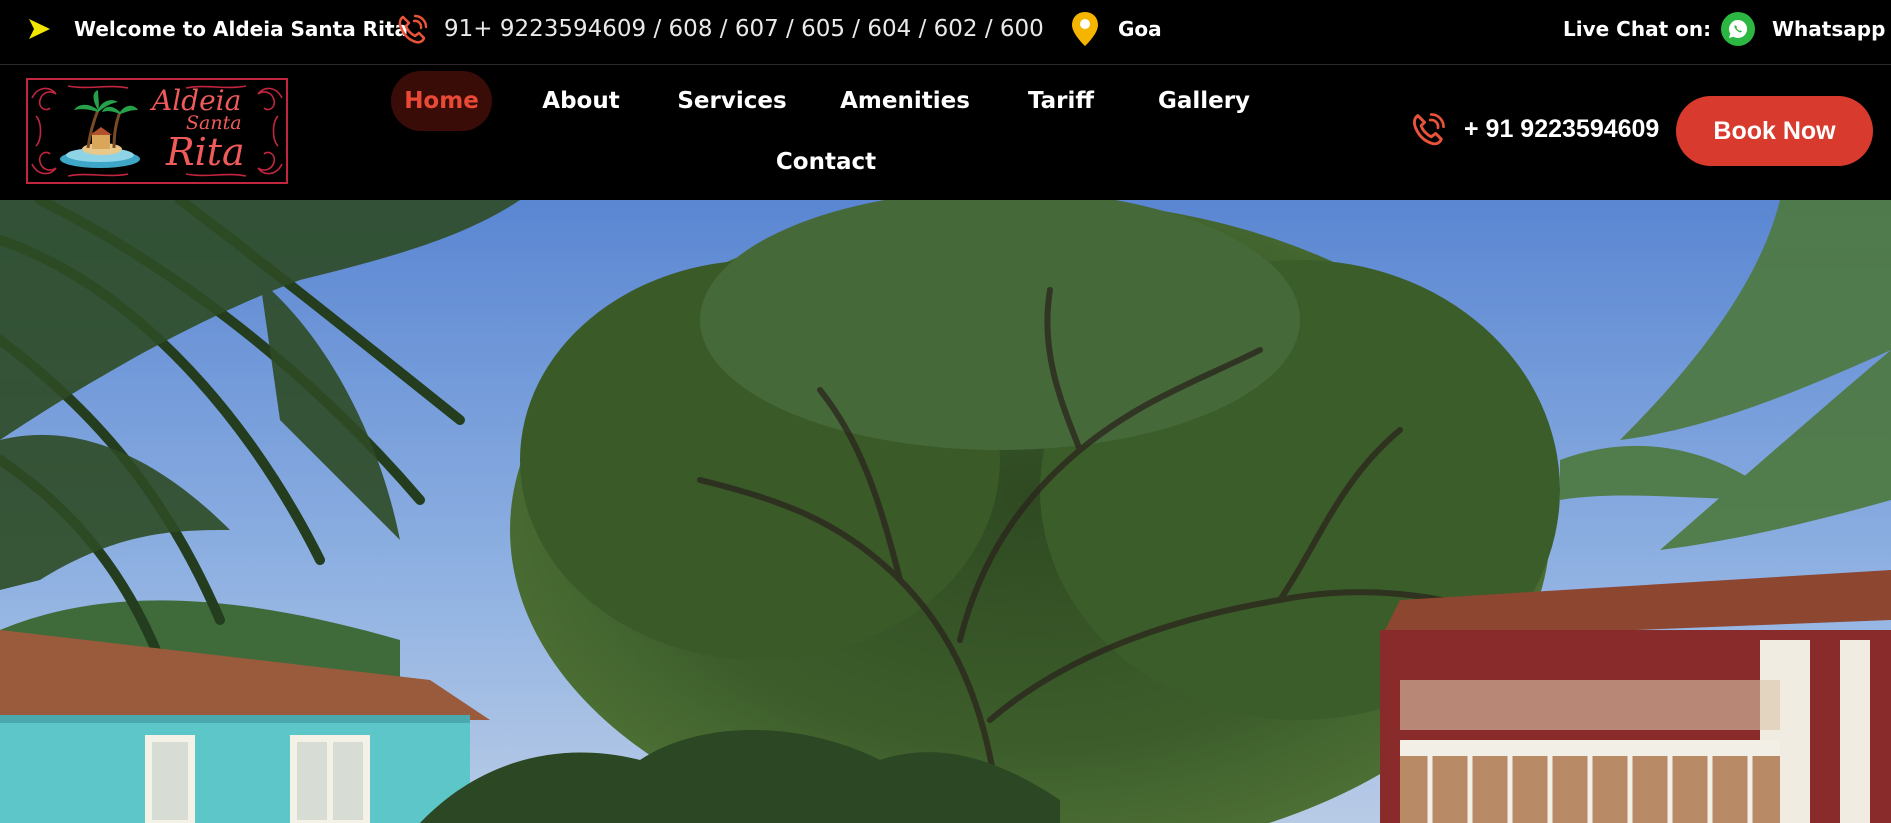  I want to click on nav-about: About, so click(581, 101).